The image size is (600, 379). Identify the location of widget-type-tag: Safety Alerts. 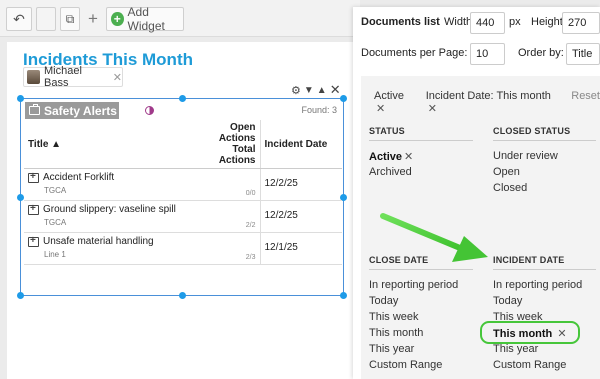
(72, 110).